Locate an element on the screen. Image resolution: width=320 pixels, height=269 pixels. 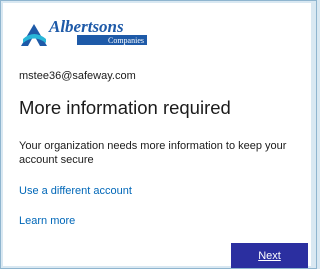
account-email: mstee36@safeway.com is located at coordinates (77, 76).